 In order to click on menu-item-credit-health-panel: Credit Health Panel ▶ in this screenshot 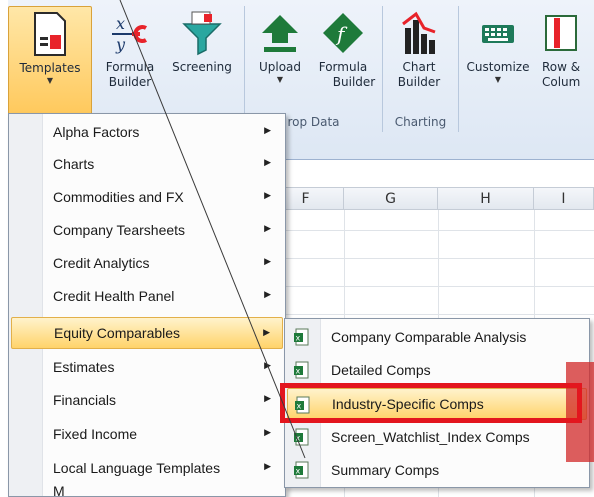, I will do `click(147, 296)`.